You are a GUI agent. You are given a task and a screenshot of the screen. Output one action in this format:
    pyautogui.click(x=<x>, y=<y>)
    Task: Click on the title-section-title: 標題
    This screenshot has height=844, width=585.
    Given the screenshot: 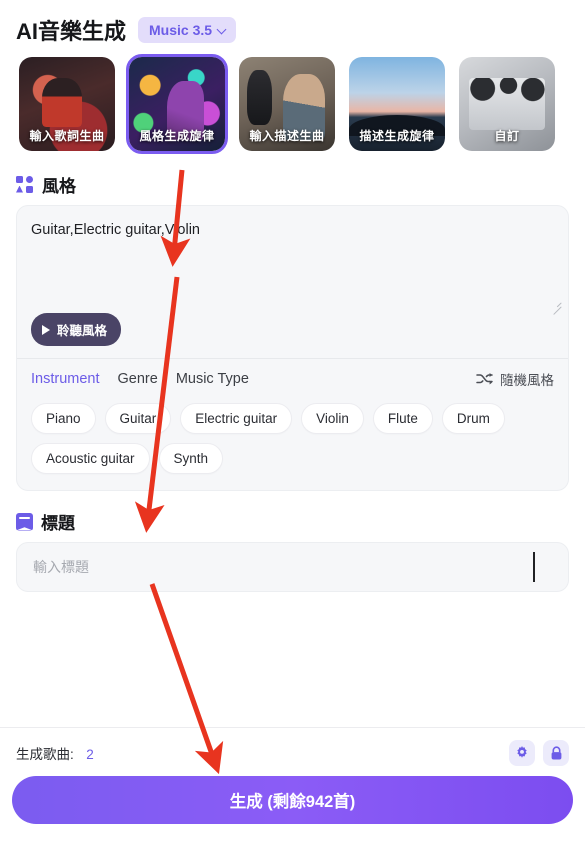 What is the action you would take?
    pyautogui.click(x=58, y=523)
    